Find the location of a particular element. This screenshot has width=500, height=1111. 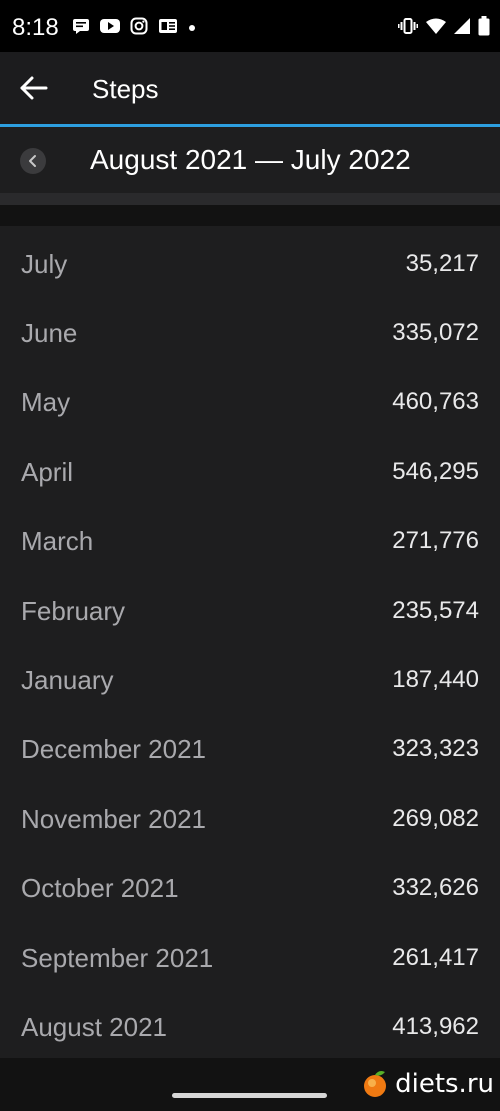

page-title: Steps is located at coordinates (125, 89).